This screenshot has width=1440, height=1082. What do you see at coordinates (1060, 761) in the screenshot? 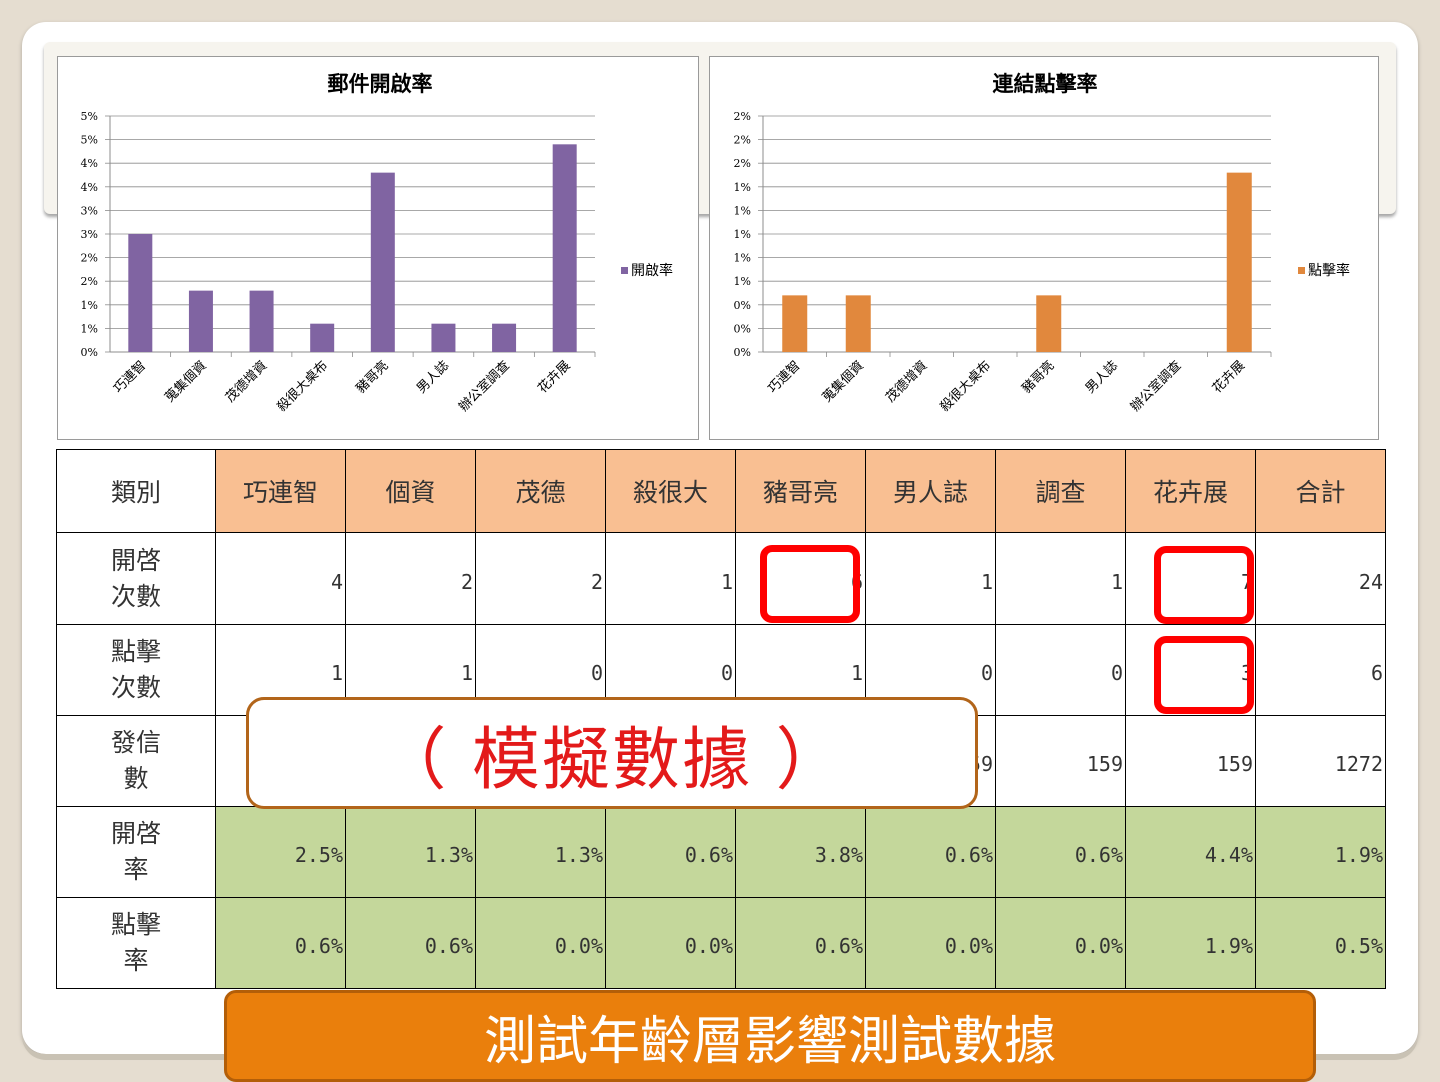
I see `table-cell: 159` at bounding box center [1060, 761].